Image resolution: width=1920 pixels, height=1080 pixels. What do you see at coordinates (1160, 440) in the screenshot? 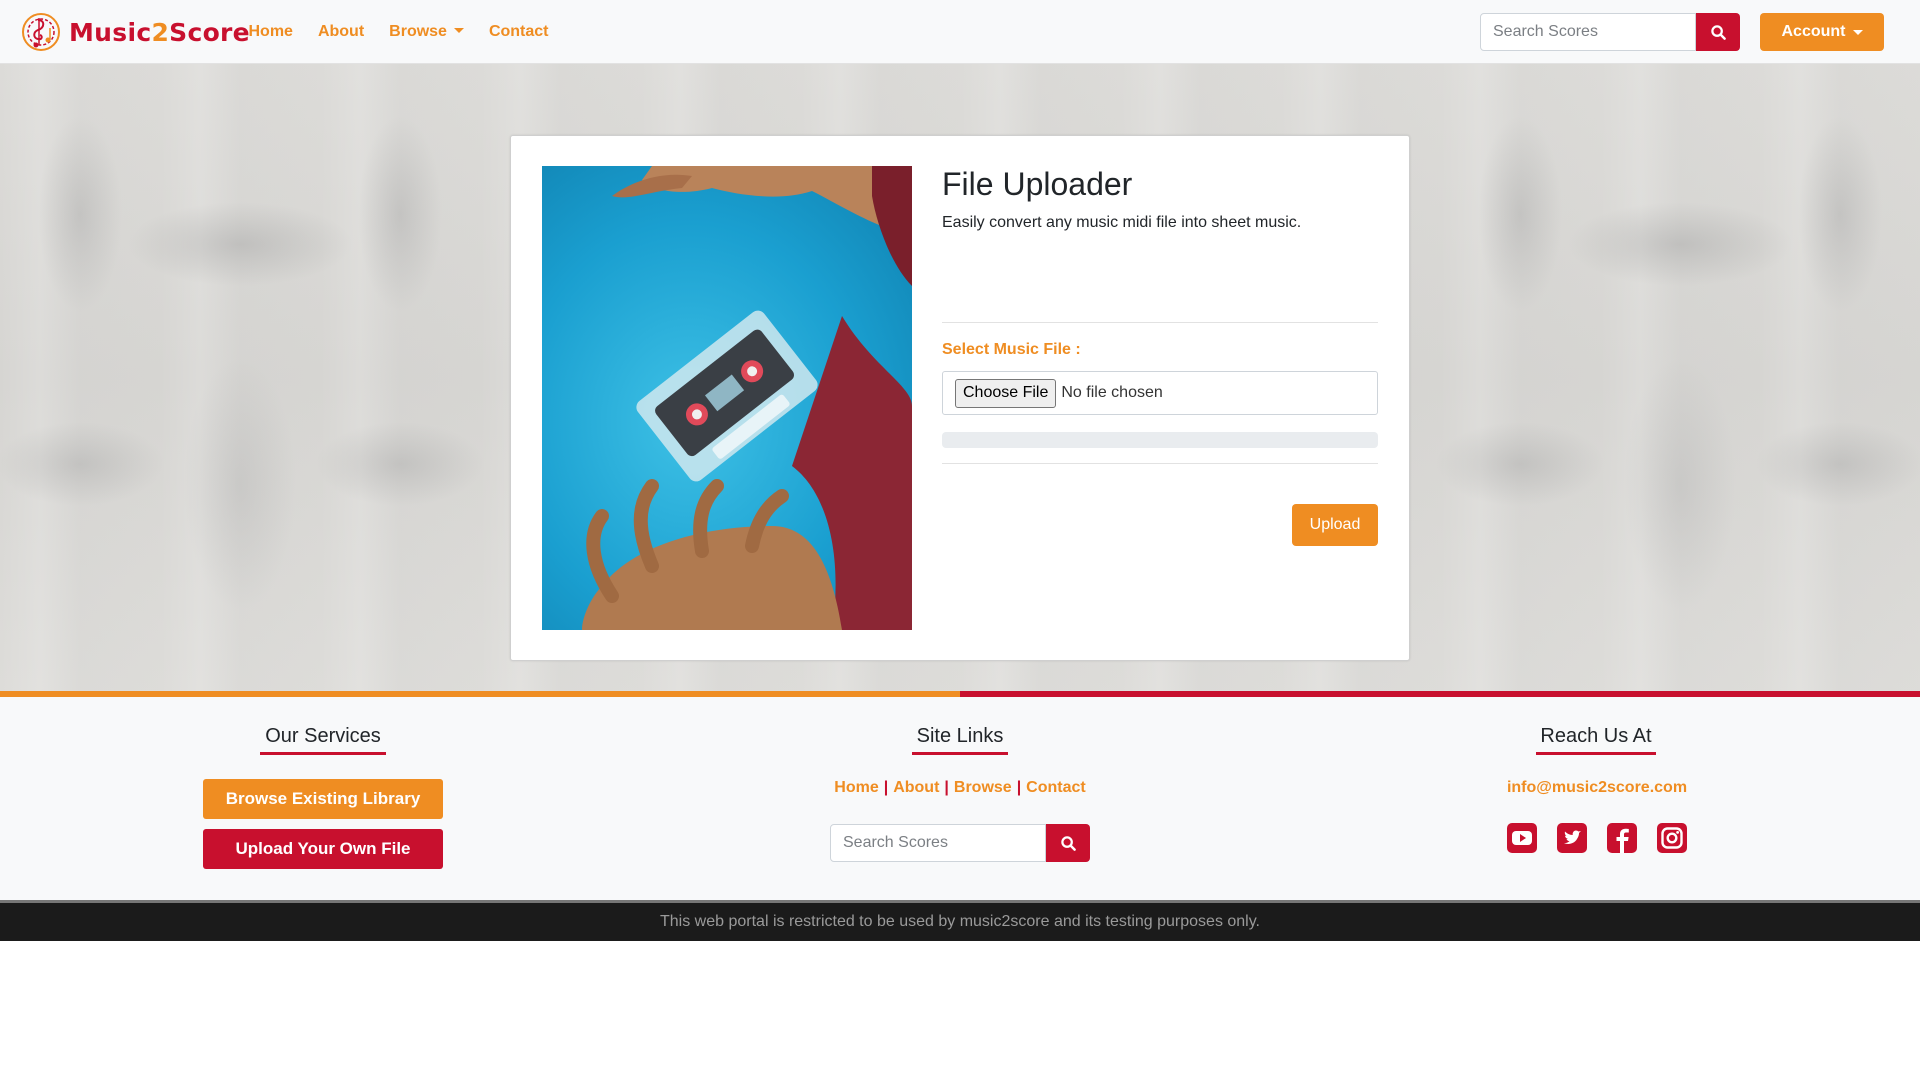
I see `upload-progress-bar` at bounding box center [1160, 440].